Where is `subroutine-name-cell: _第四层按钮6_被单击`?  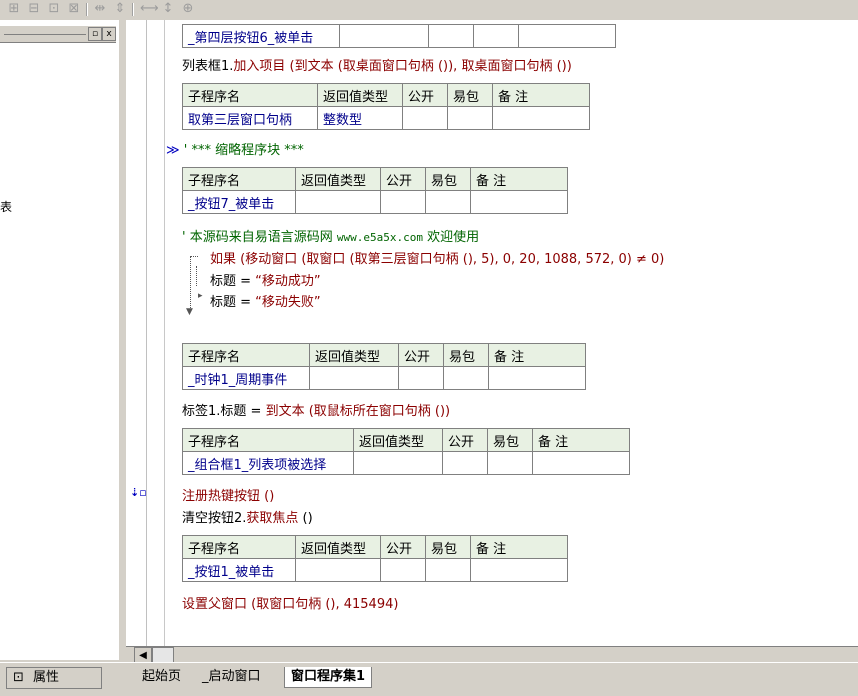
subroutine-name-cell: _第四层按钮6_被单击 is located at coordinates (261, 36).